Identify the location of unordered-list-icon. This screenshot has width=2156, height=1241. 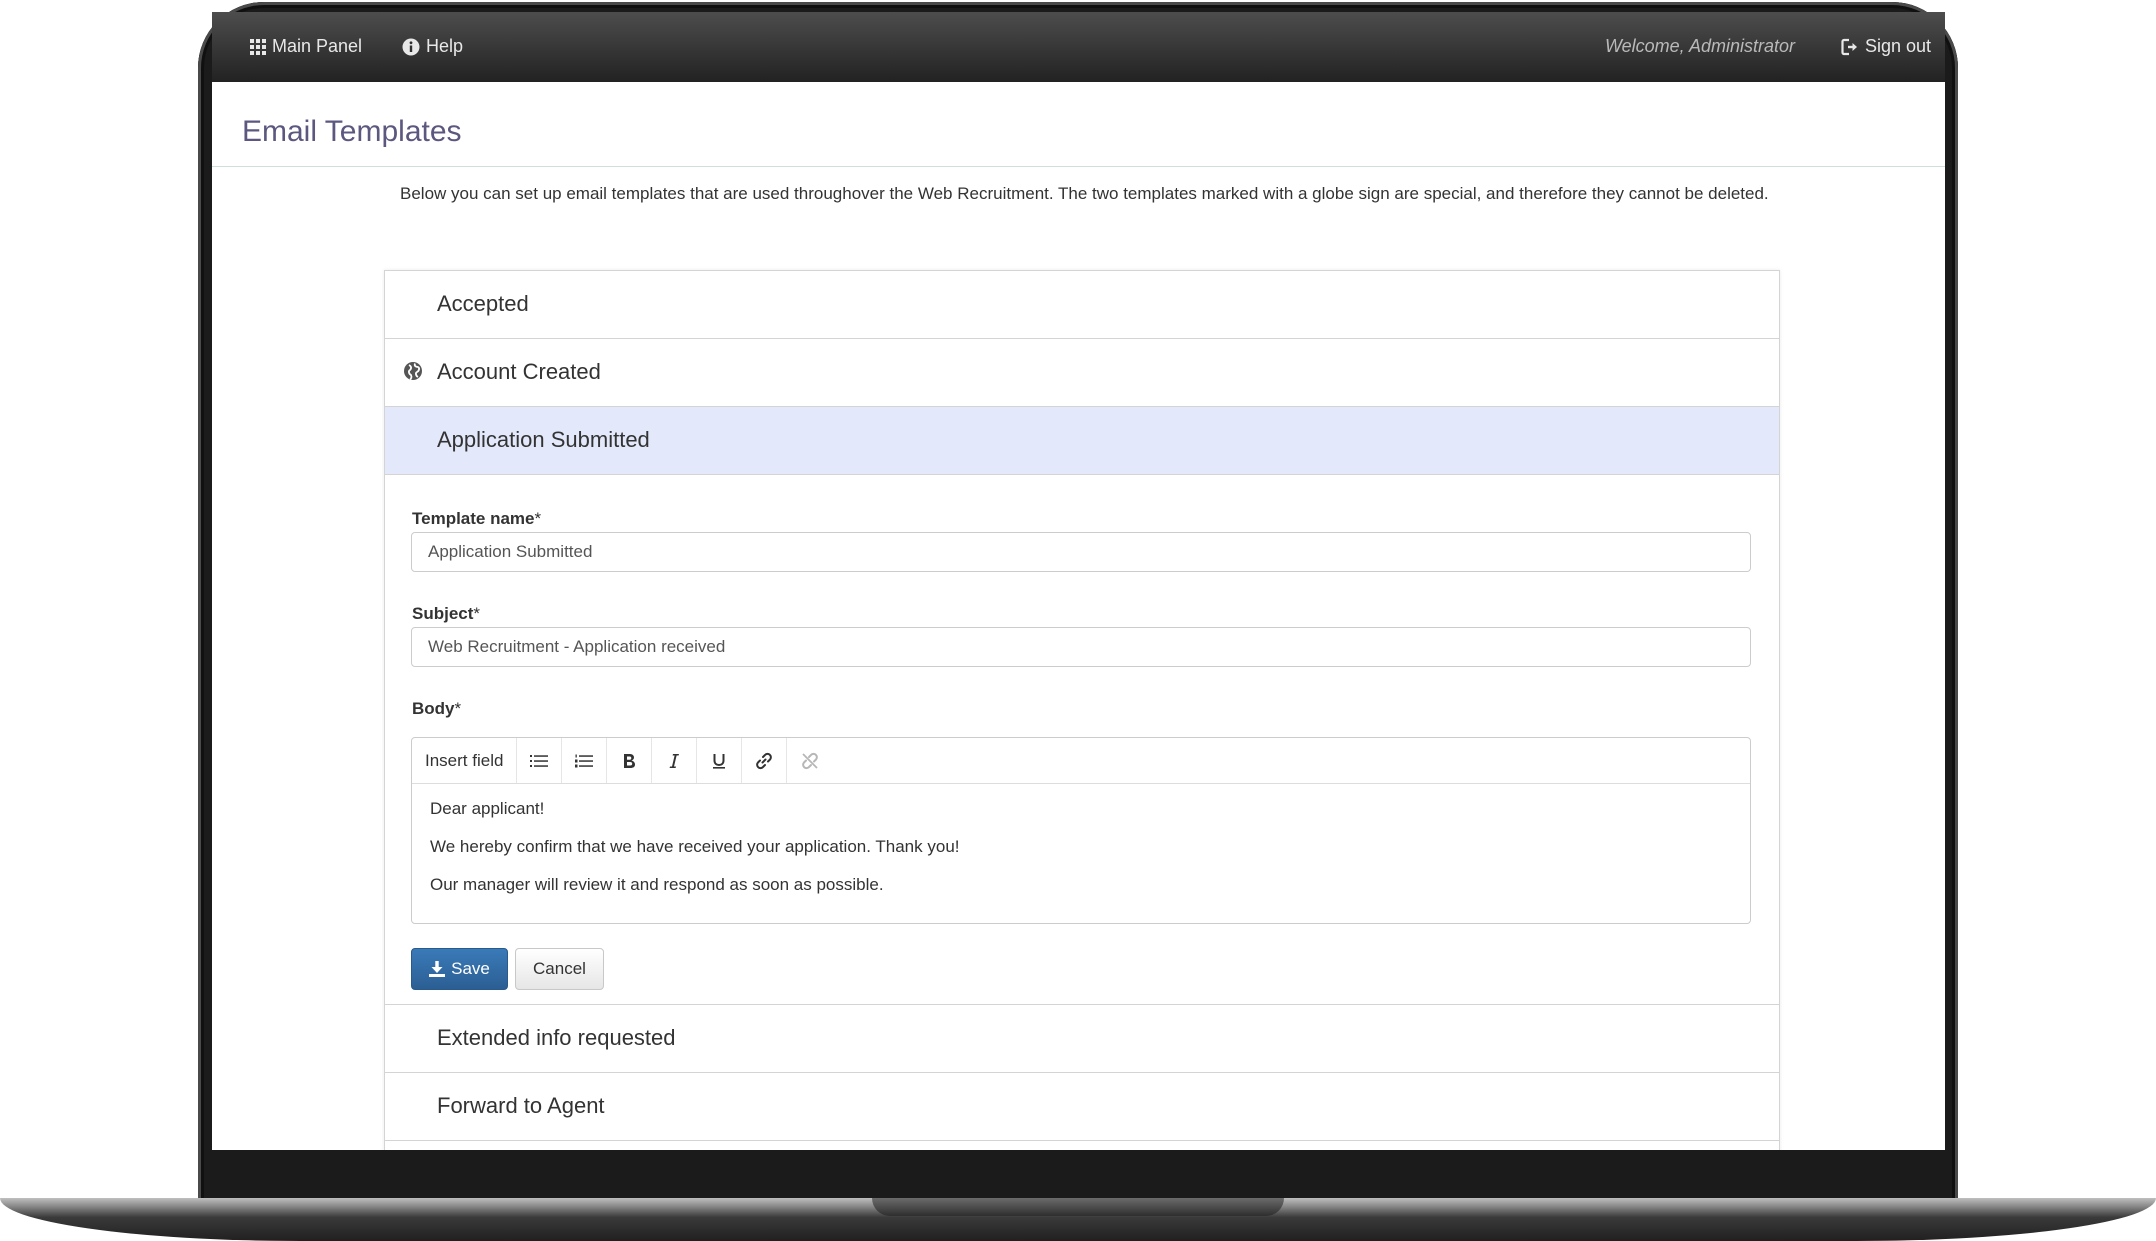
(539, 760).